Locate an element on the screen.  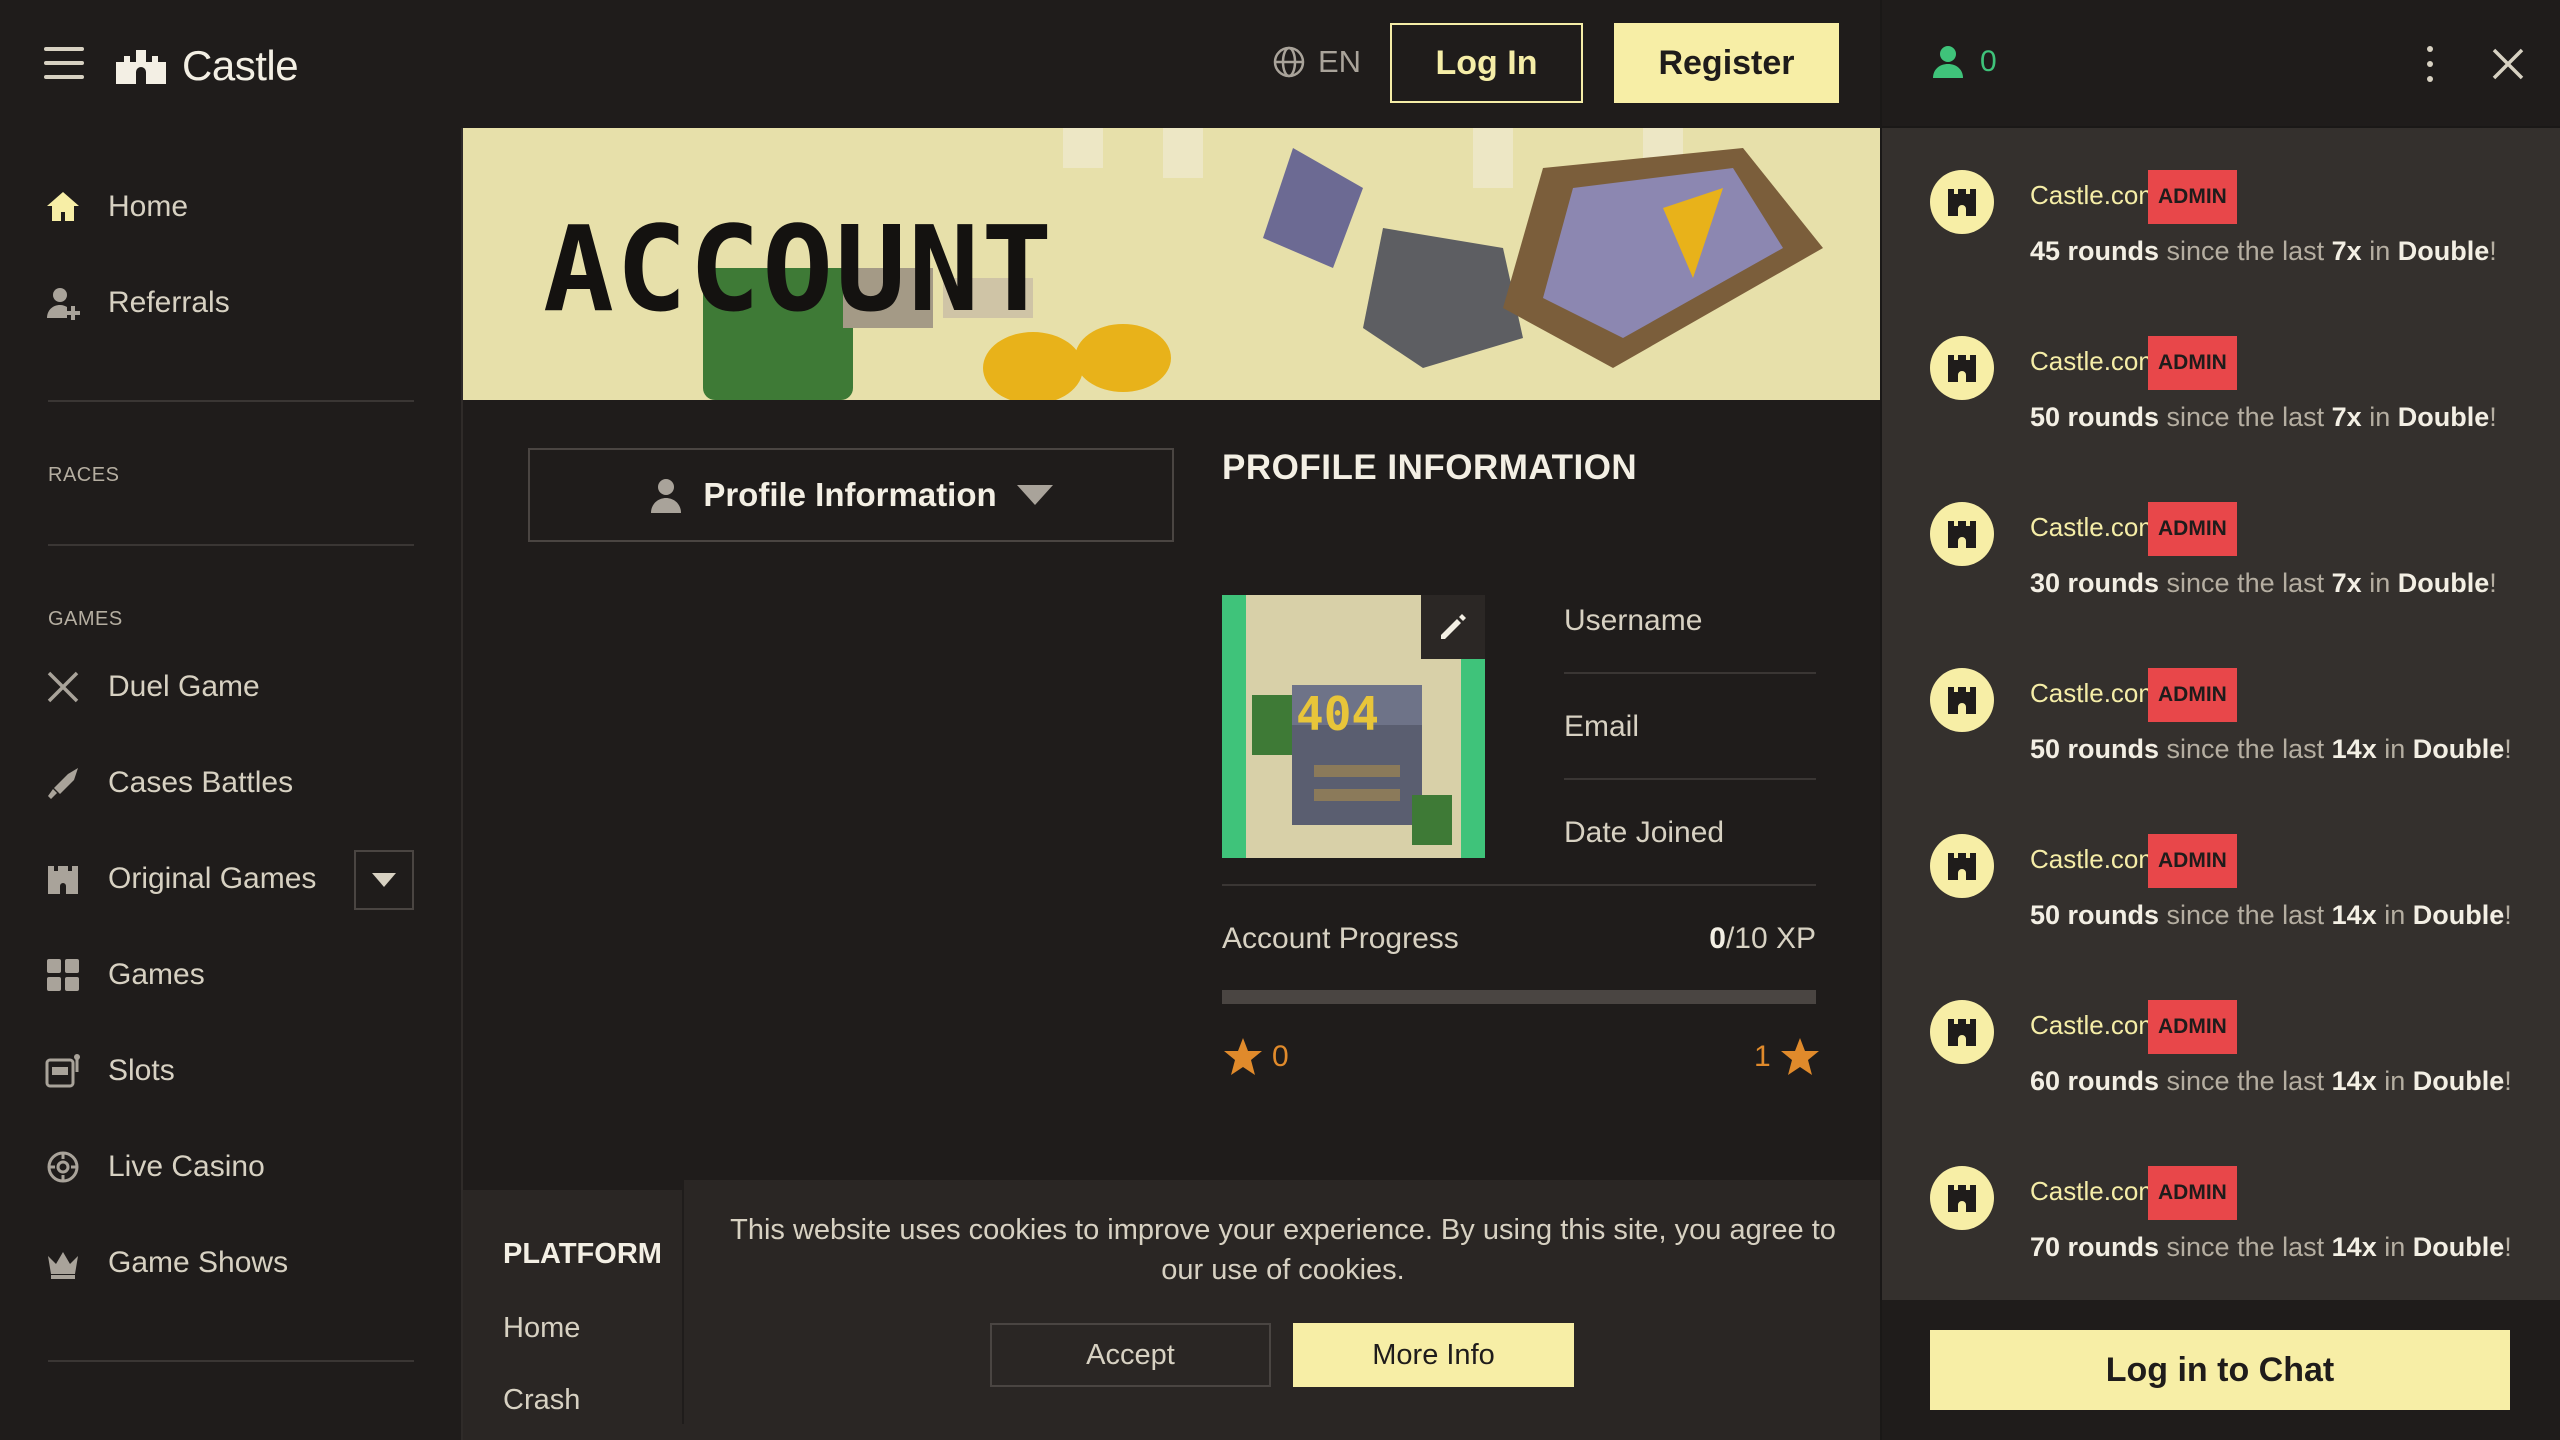
more-options-icon is located at coordinates (2430, 64).